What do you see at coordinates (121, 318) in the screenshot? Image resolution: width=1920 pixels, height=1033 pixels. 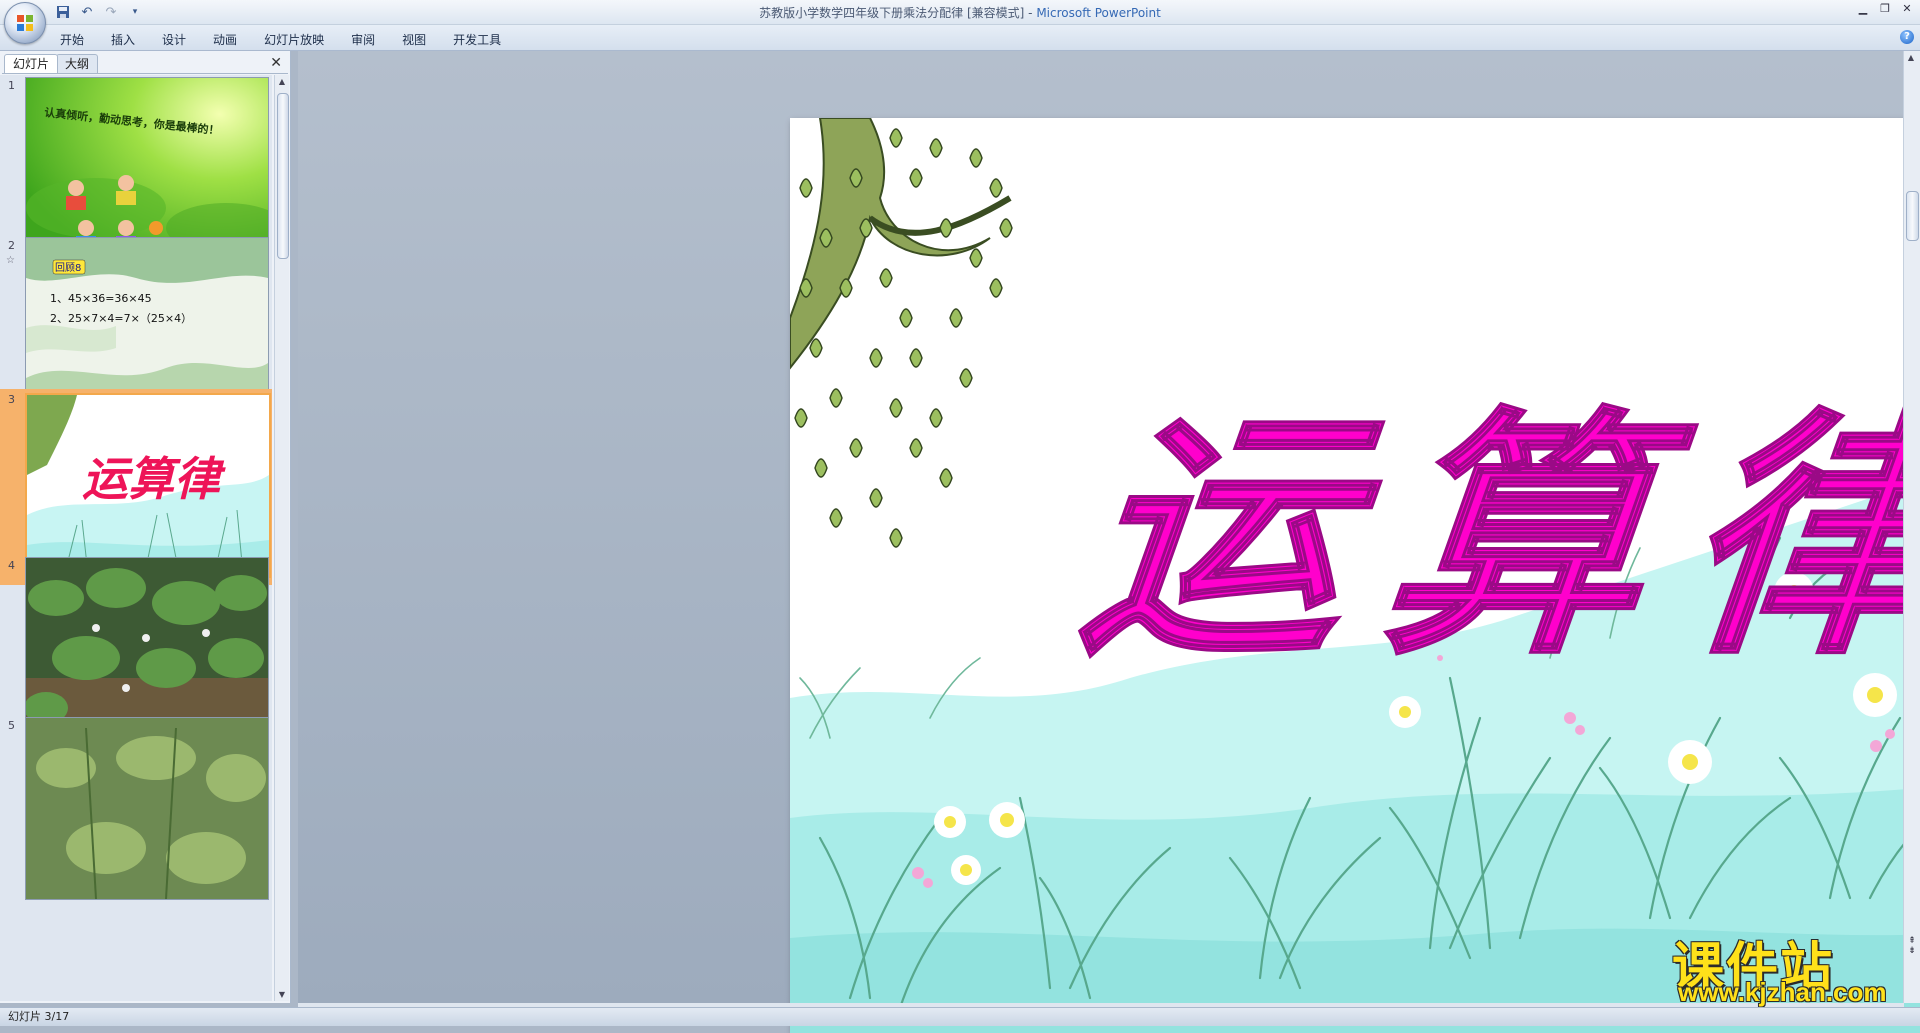 I see `slide-2-line2: 2、25×7×4=7×（25×4）` at bounding box center [121, 318].